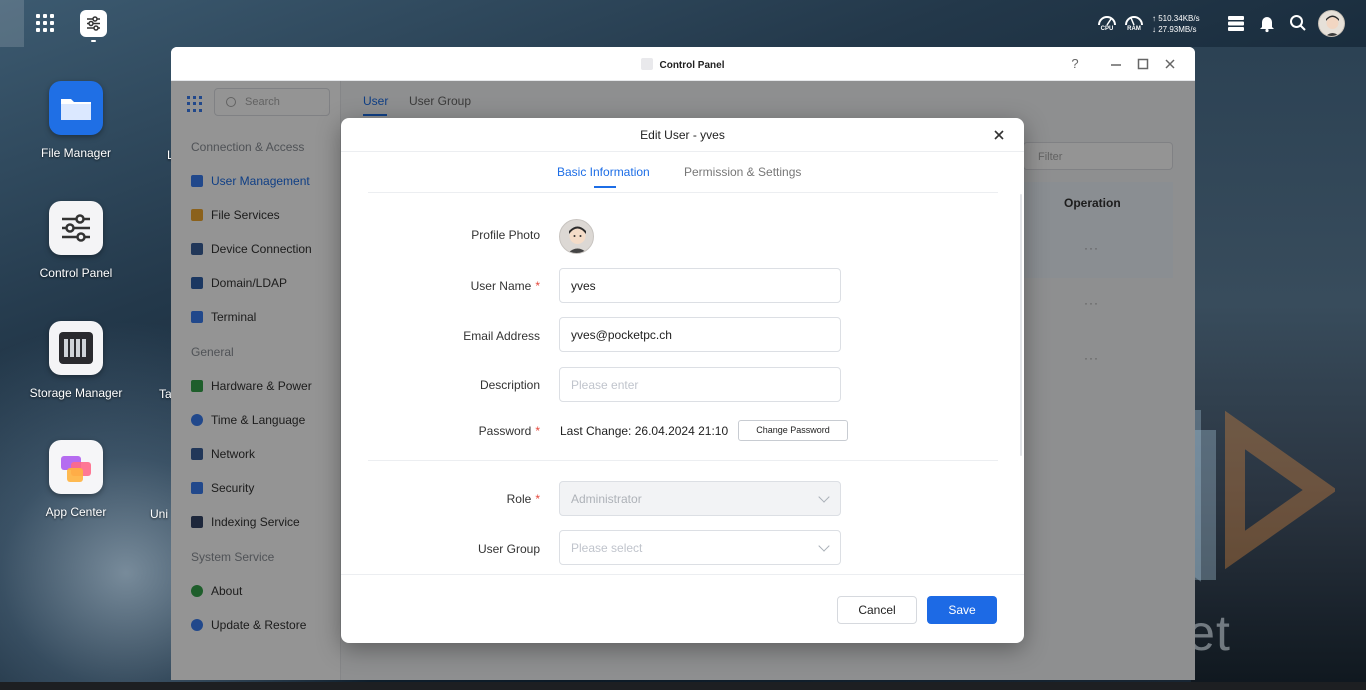 This screenshot has height=690, width=1366. Describe the element at coordinates (877, 610) in the screenshot. I see `cancel-button: Cancel` at that location.